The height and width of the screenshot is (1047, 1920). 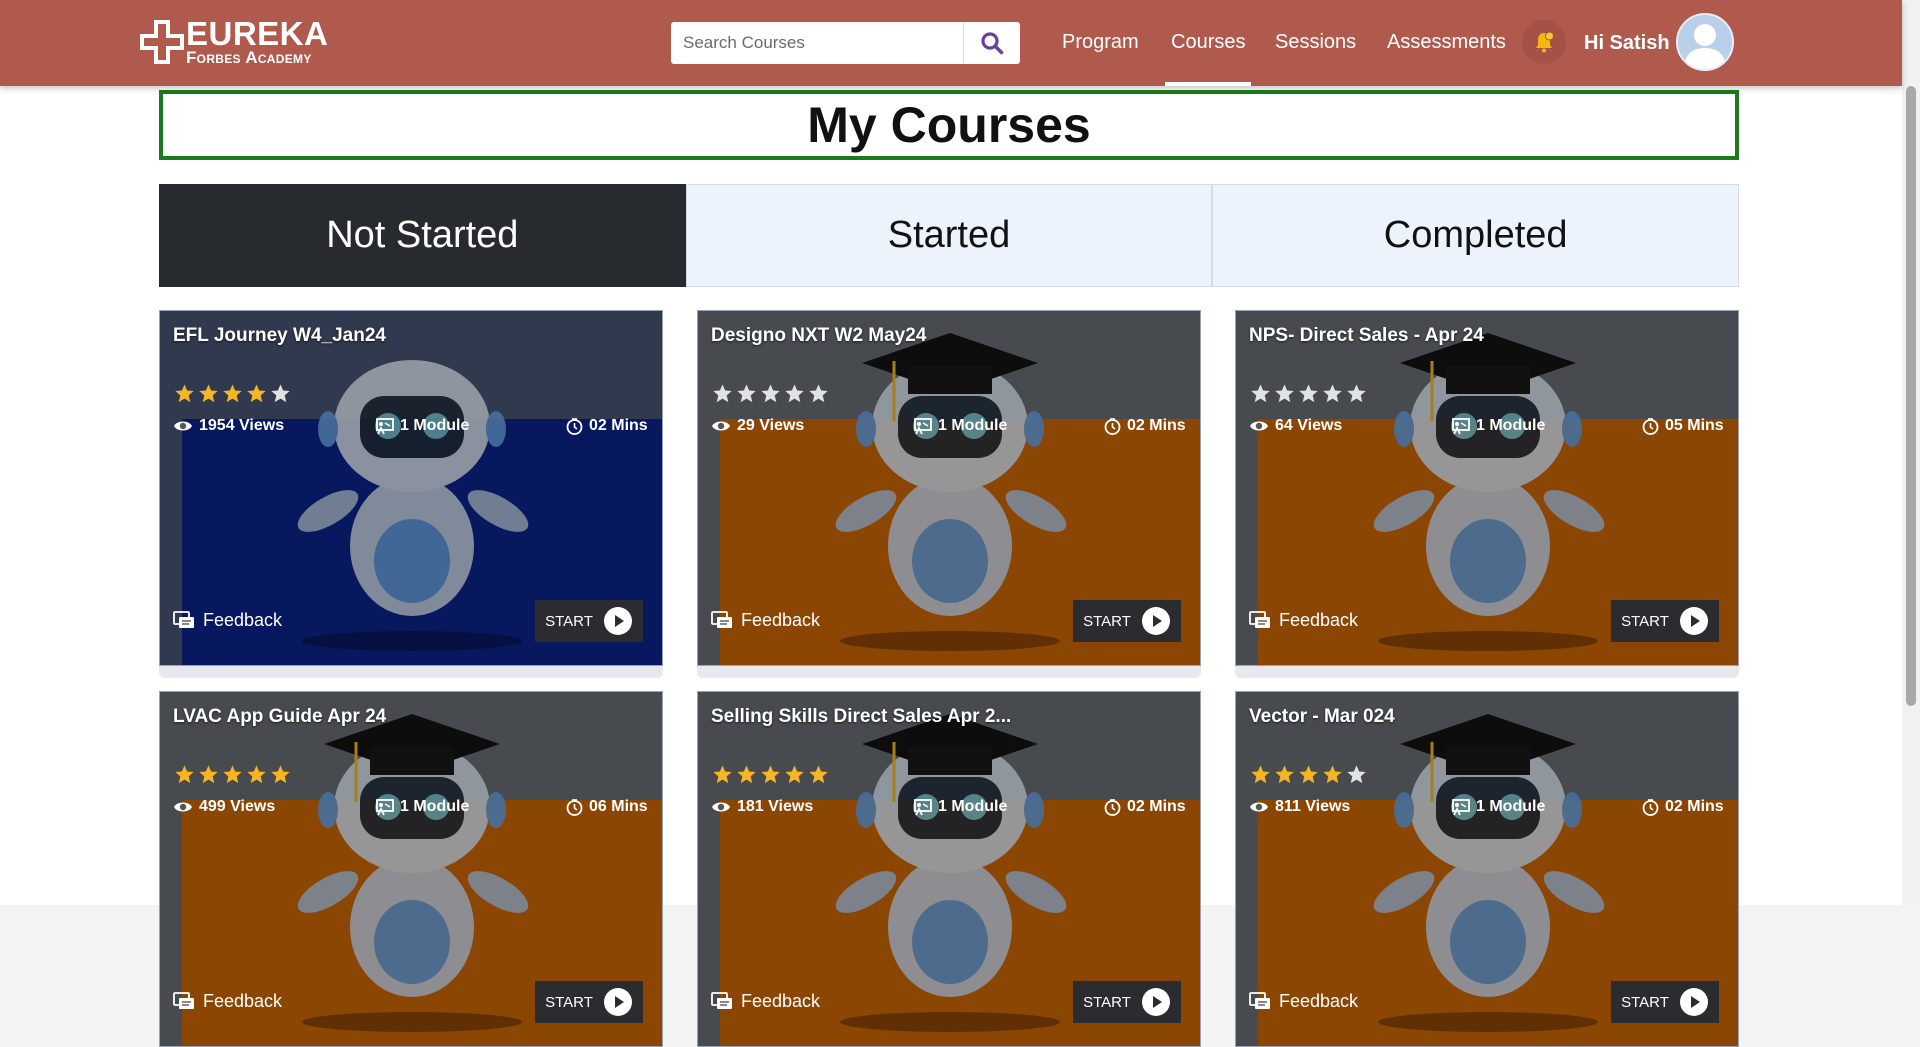 I want to click on notifications-button, so click(x=1544, y=42).